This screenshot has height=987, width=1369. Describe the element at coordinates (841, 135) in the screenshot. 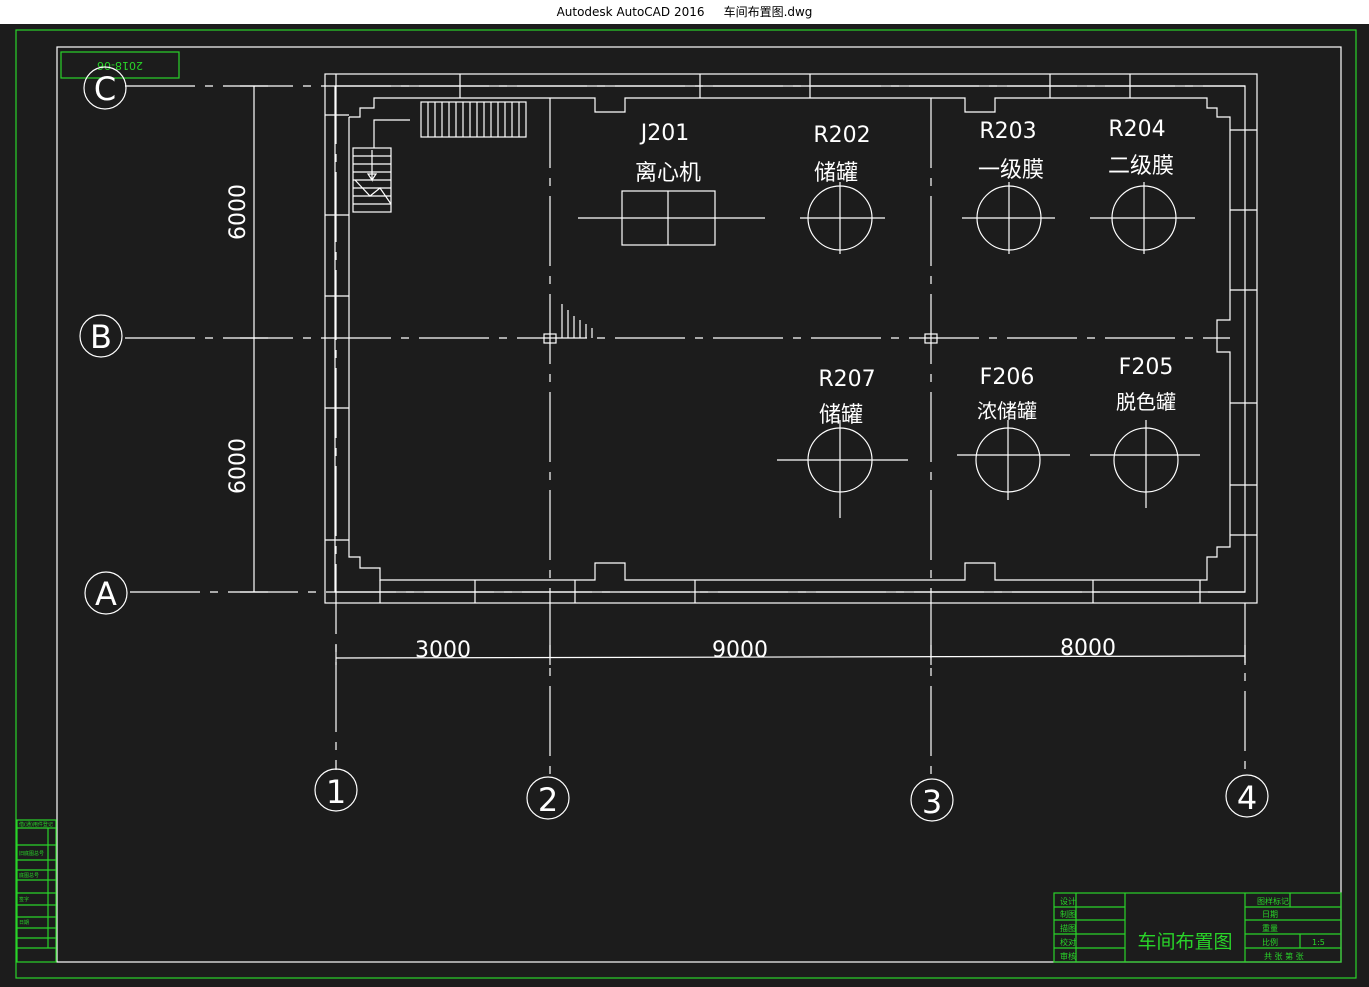

I see `equipment-tag-R202: R202` at that location.